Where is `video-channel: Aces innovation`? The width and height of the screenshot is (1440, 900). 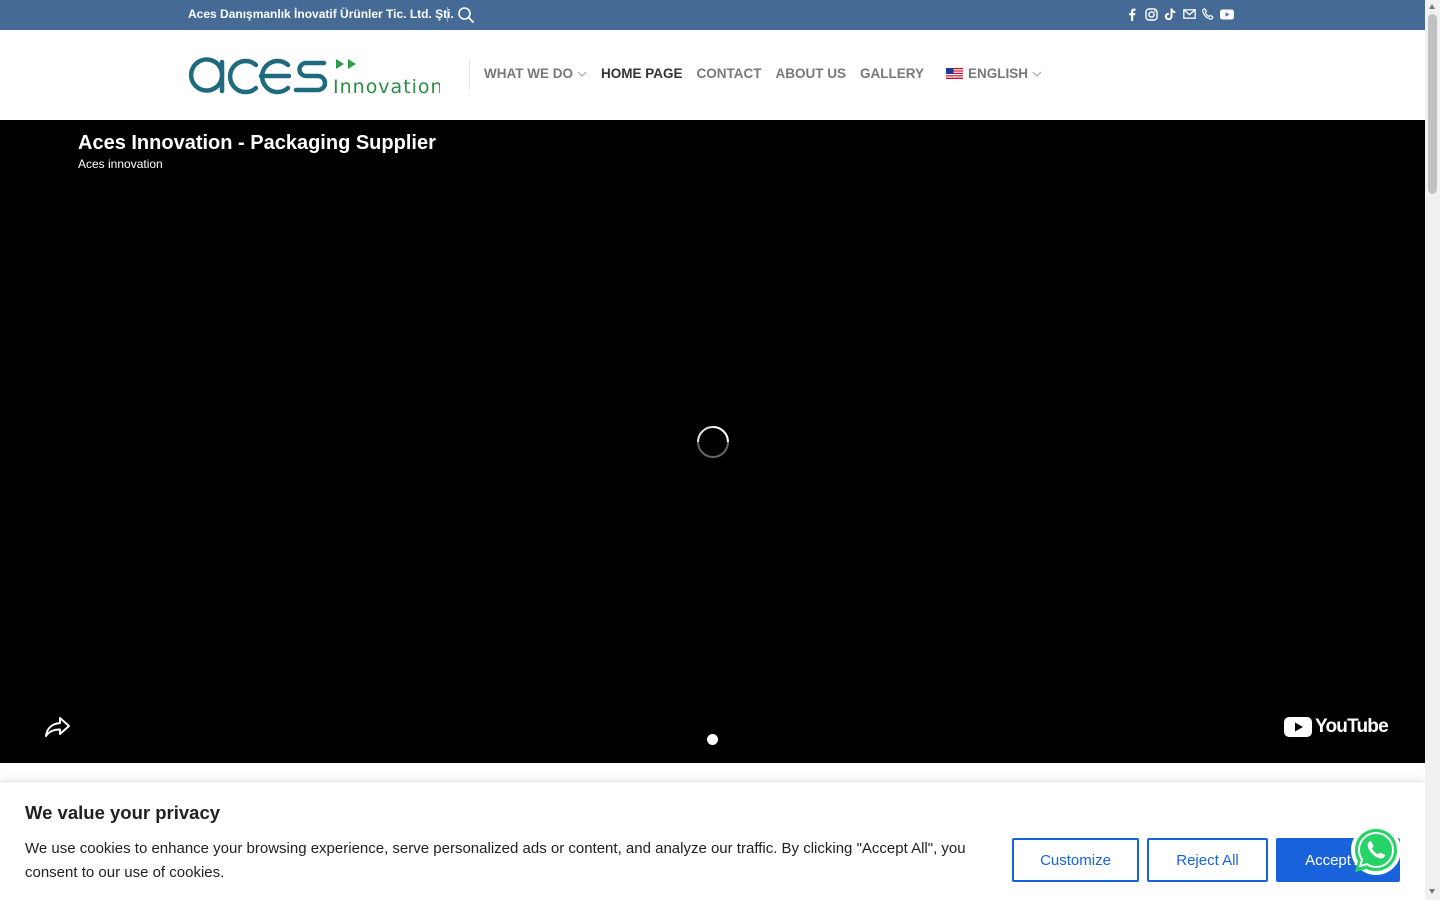
video-channel: Aces innovation is located at coordinates (120, 164).